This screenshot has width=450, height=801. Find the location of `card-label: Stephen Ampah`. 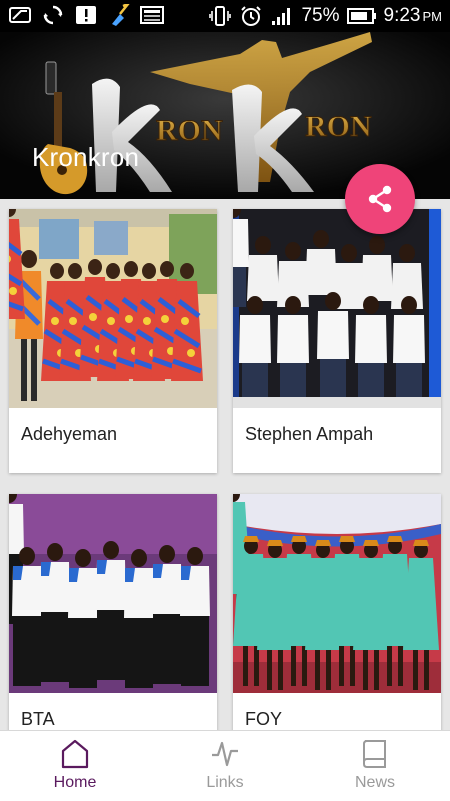

card-label: Stephen Ampah is located at coordinates (309, 434).